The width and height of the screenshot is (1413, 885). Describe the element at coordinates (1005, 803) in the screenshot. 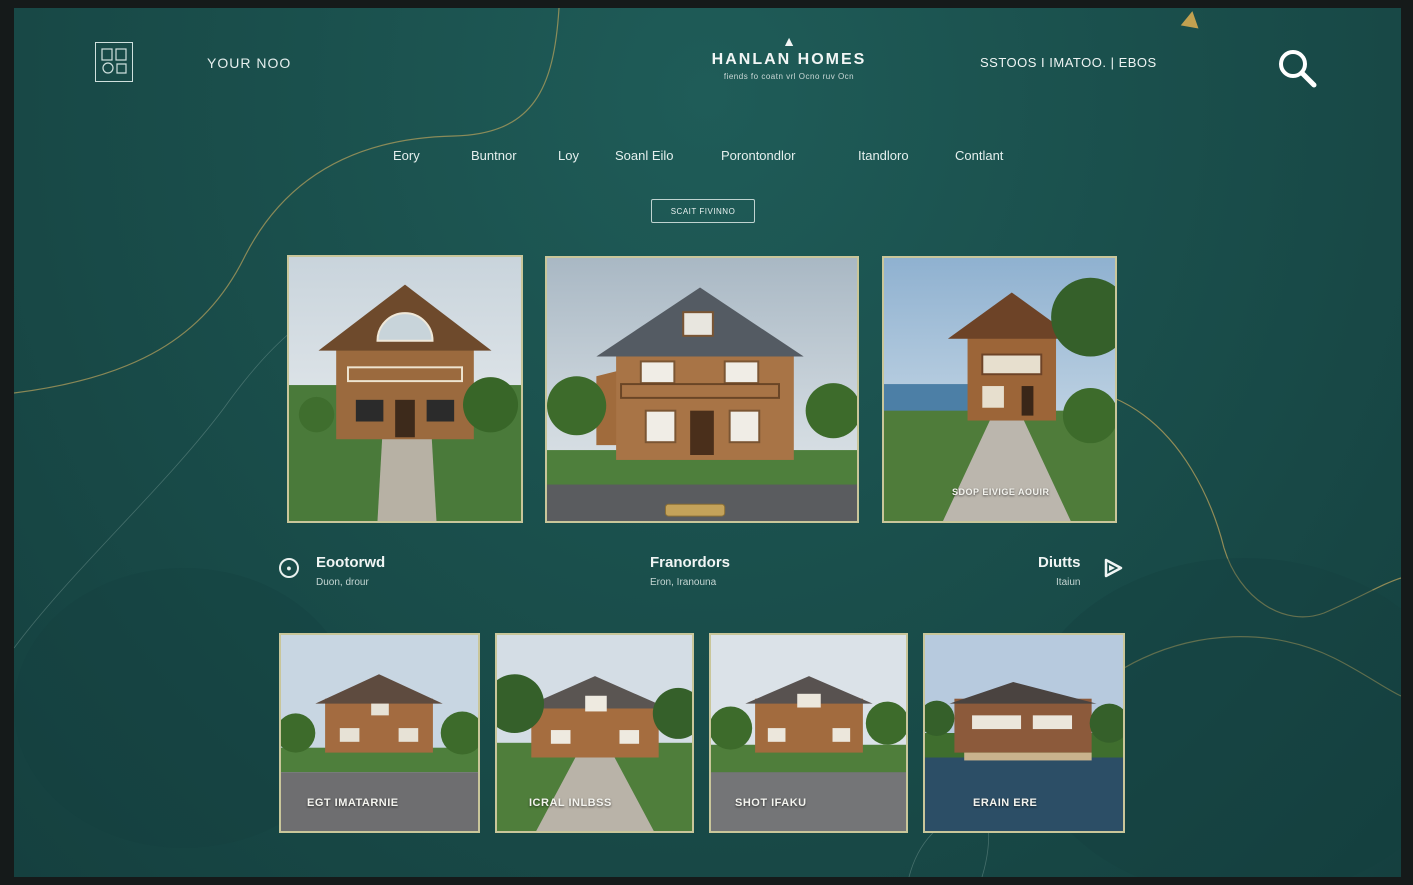

I see `grid-card-caption: ERAIN ERE` at that location.